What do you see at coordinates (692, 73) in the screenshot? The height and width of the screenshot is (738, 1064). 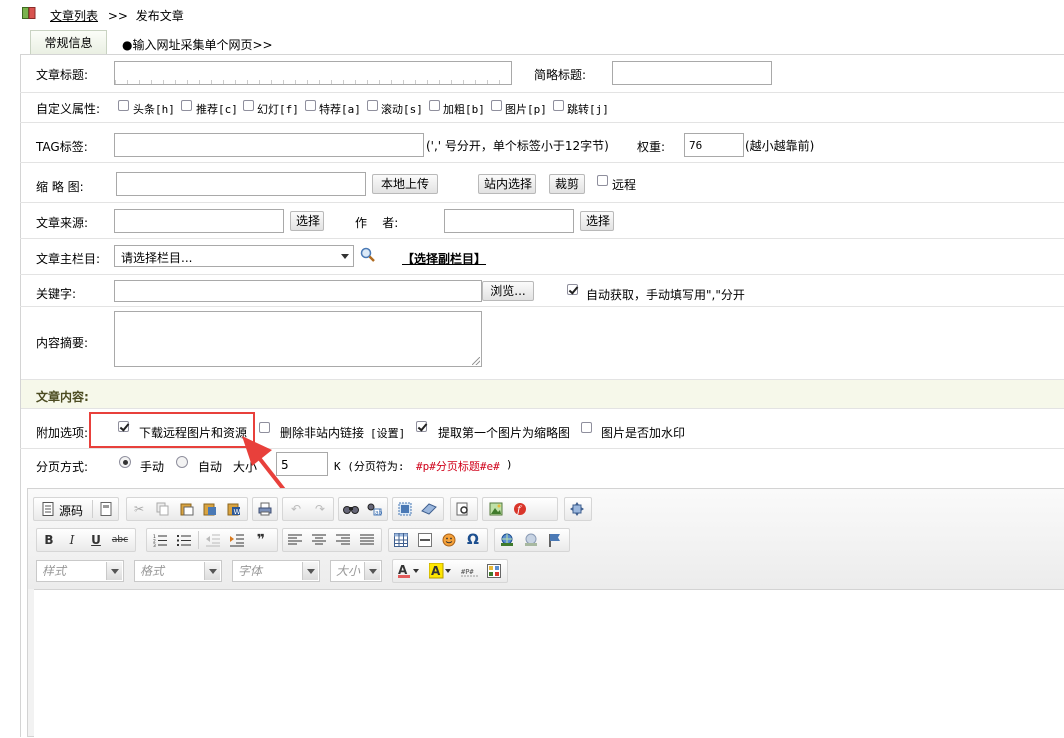 I see `short-title-input` at bounding box center [692, 73].